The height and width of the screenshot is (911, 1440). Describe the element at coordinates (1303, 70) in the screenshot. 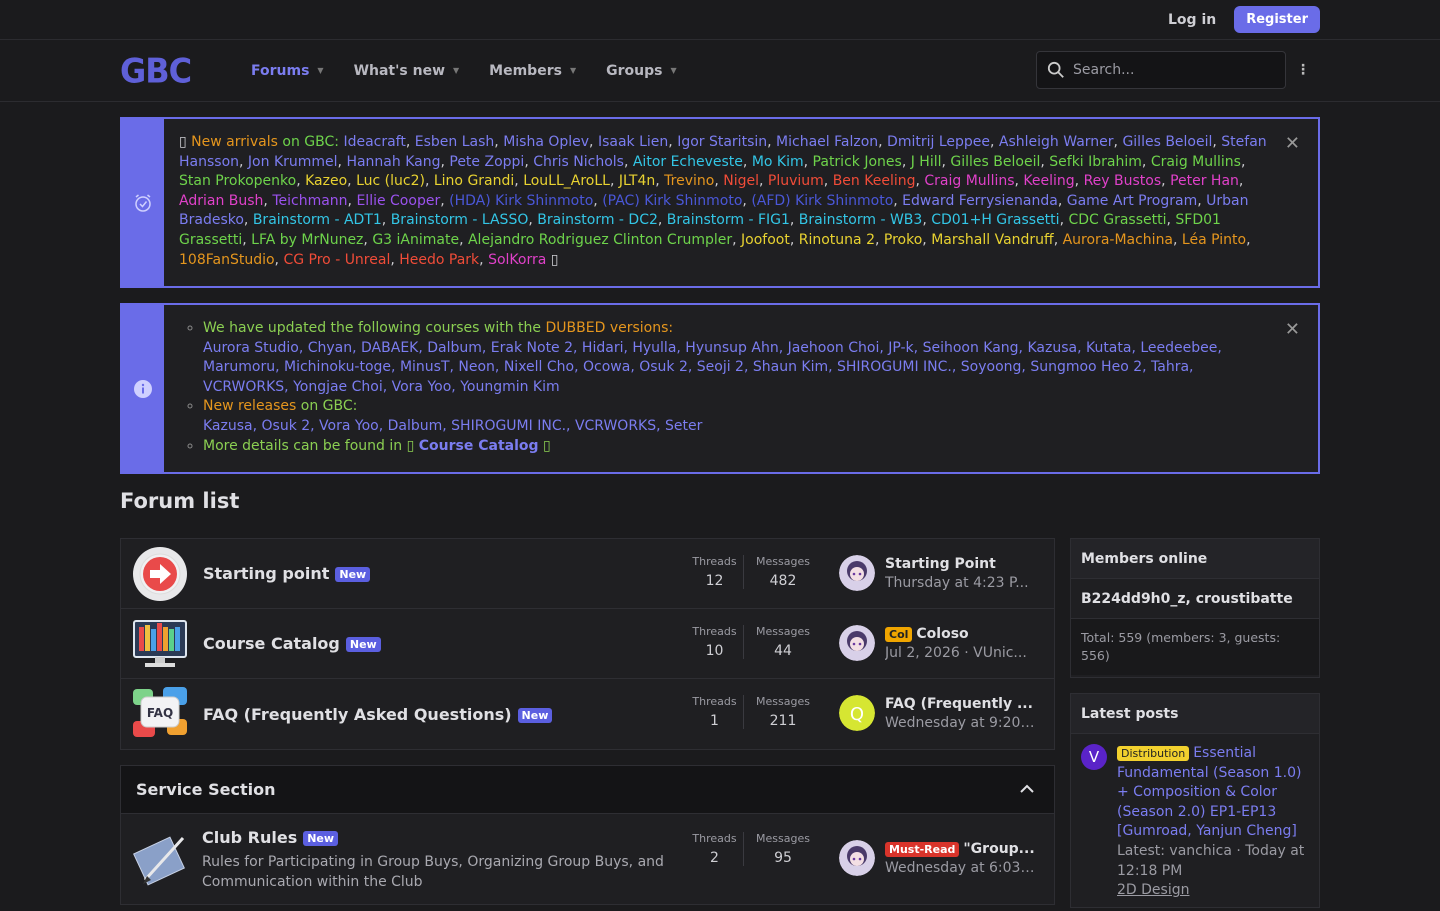

I see `more-options-icon: ⋮` at that location.